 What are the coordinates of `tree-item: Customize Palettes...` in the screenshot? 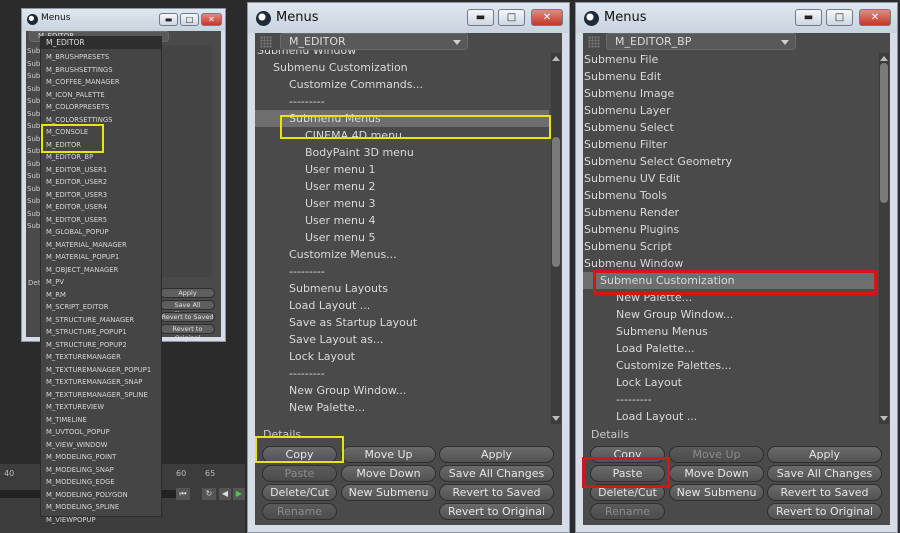 It's located at (730, 365).